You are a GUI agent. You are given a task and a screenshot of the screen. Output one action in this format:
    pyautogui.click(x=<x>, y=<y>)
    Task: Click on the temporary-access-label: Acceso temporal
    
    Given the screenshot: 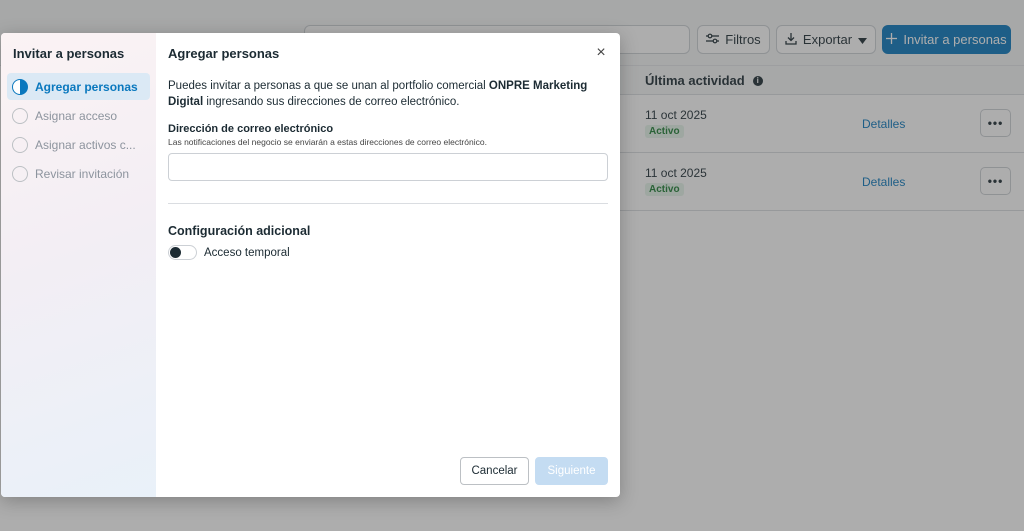 What is the action you would take?
    pyautogui.click(x=247, y=252)
    